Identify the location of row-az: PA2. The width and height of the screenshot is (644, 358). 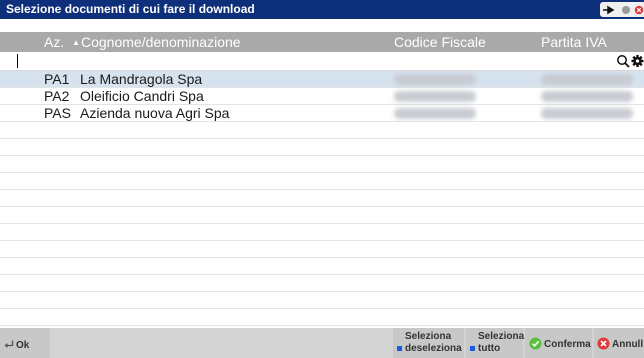
(57, 96).